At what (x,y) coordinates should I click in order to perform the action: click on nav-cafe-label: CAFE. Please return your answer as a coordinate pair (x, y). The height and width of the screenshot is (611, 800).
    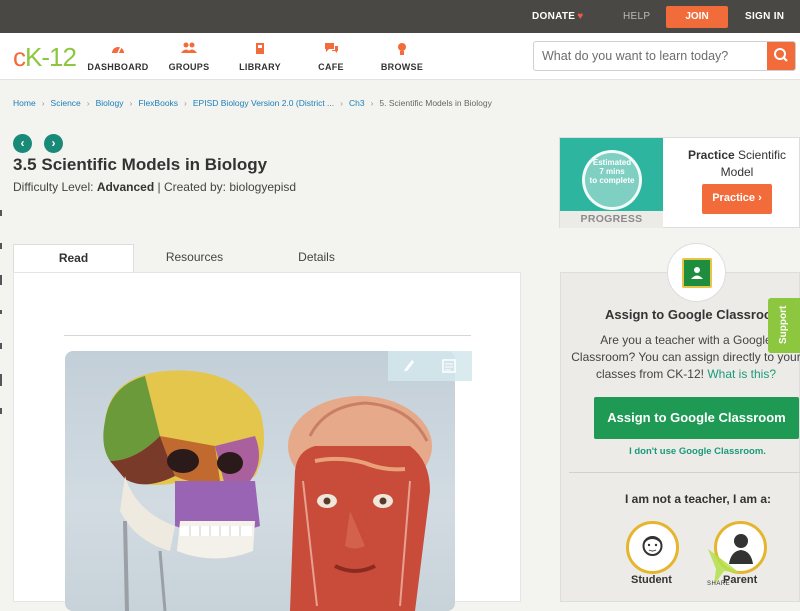
    Looking at the image, I should click on (331, 67).